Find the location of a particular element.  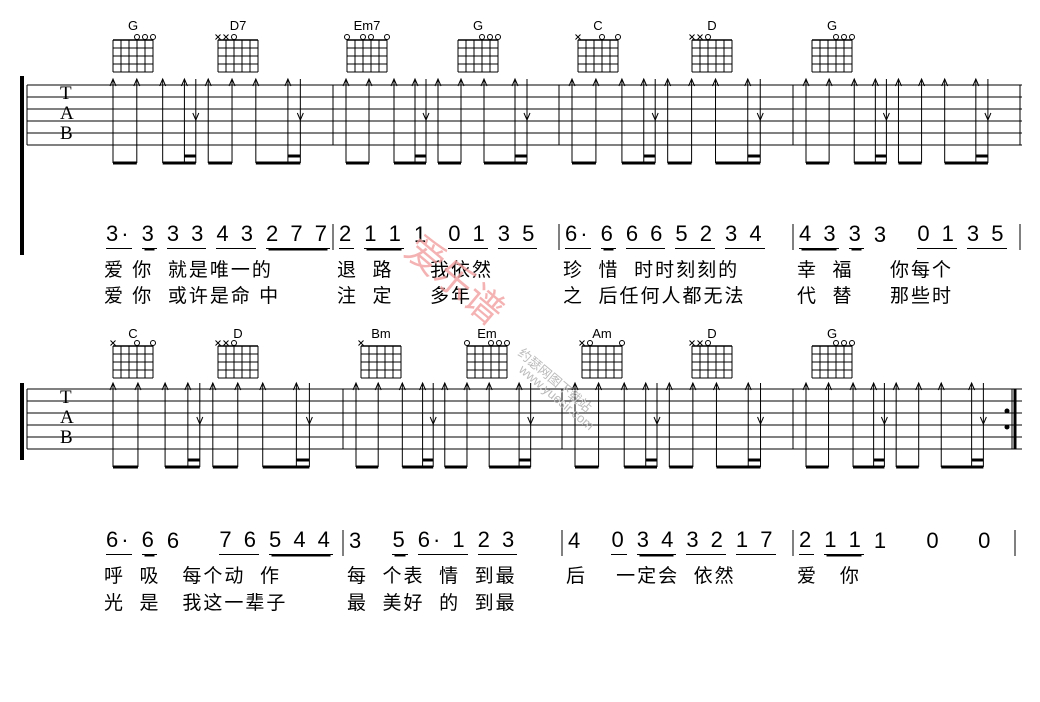

tab-clef-letter: B is located at coordinates (66, 437).